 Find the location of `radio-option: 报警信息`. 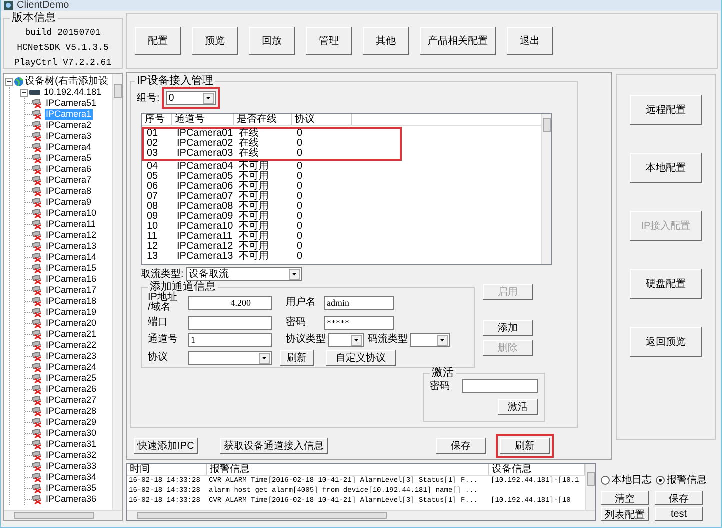

radio-option: 报警信息 is located at coordinates (681, 480).